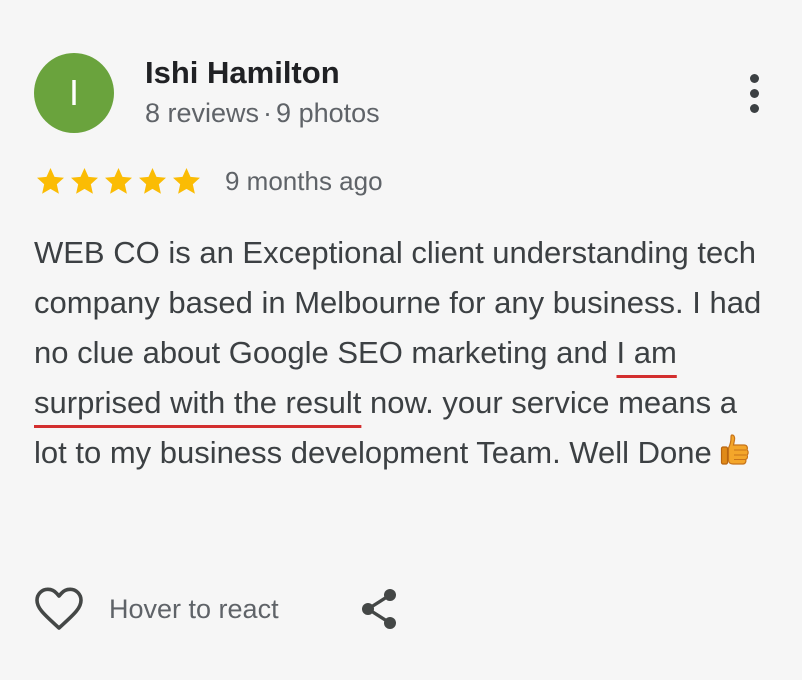  I want to click on review-actions: Hover to react, so click(216, 609).